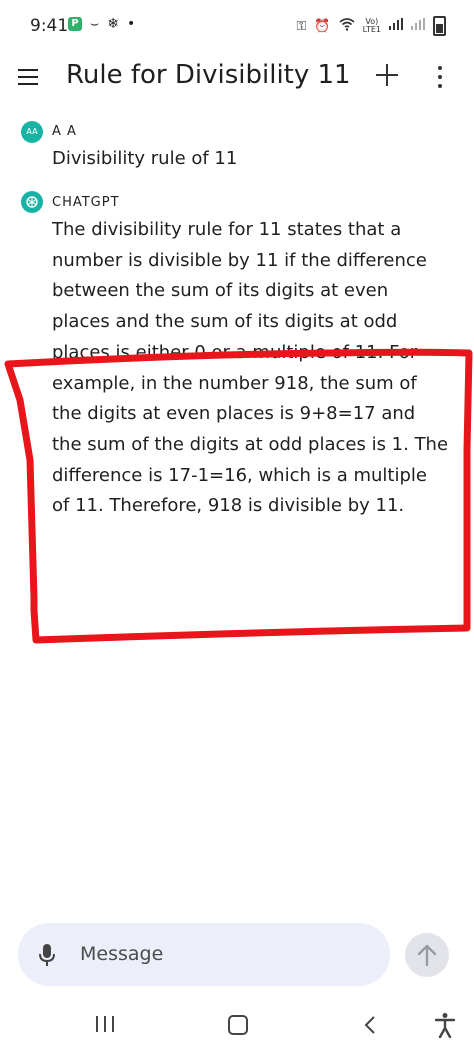 The width and height of the screenshot is (474, 1053). Describe the element at coordinates (238, 1025) in the screenshot. I see `home-icon` at that location.